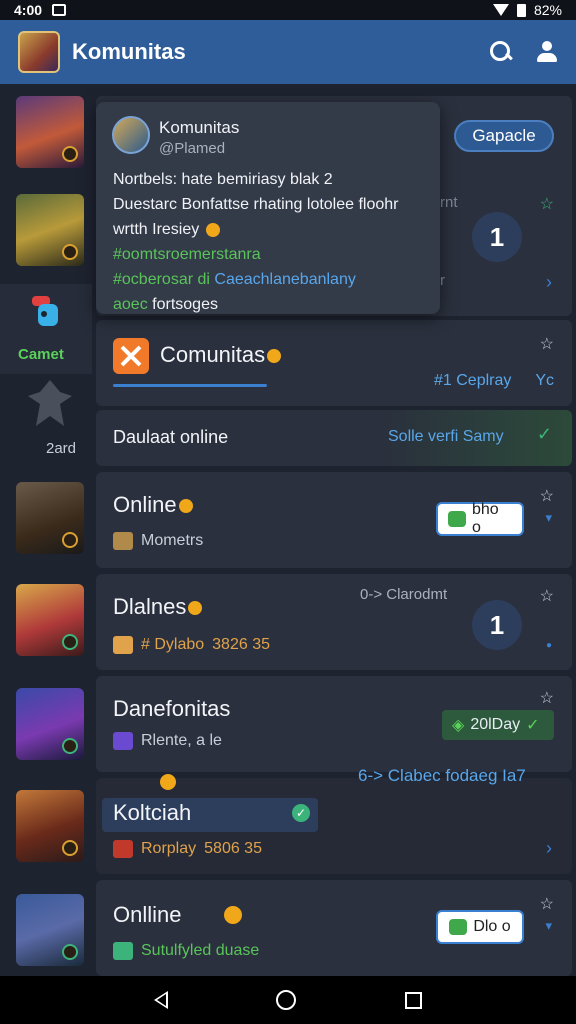 This screenshot has width=576, height=1024. What do you see at coordinates (158, 607) in the screenshot?
I see `community-name: Dlalnes` at bounding box center [158, 607].